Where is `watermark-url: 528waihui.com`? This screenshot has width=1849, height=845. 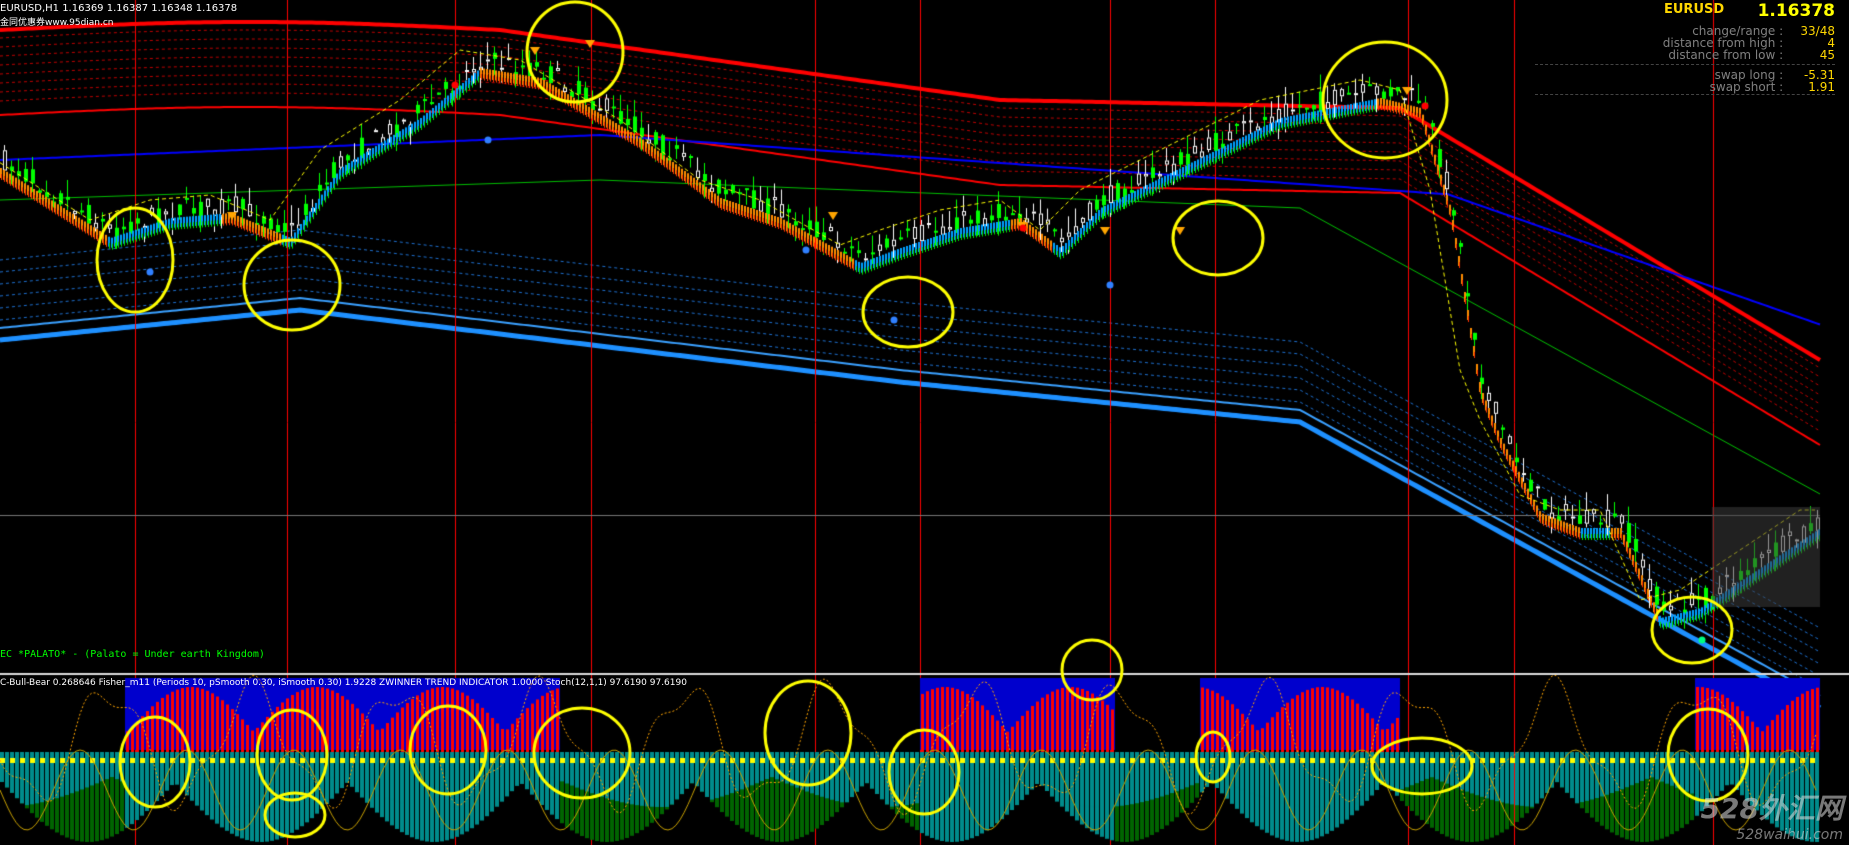 watermark-url: 528waihui.com is located at coordinates (1789, 835).